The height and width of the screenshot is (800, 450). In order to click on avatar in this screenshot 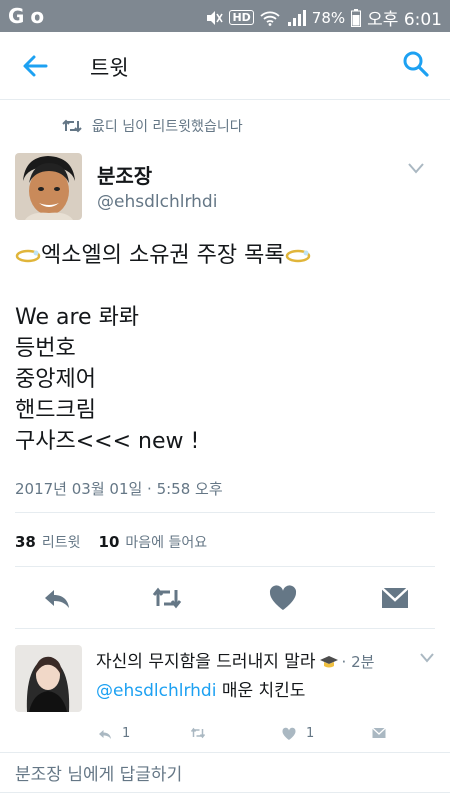, I will do `click(48, 186)`.